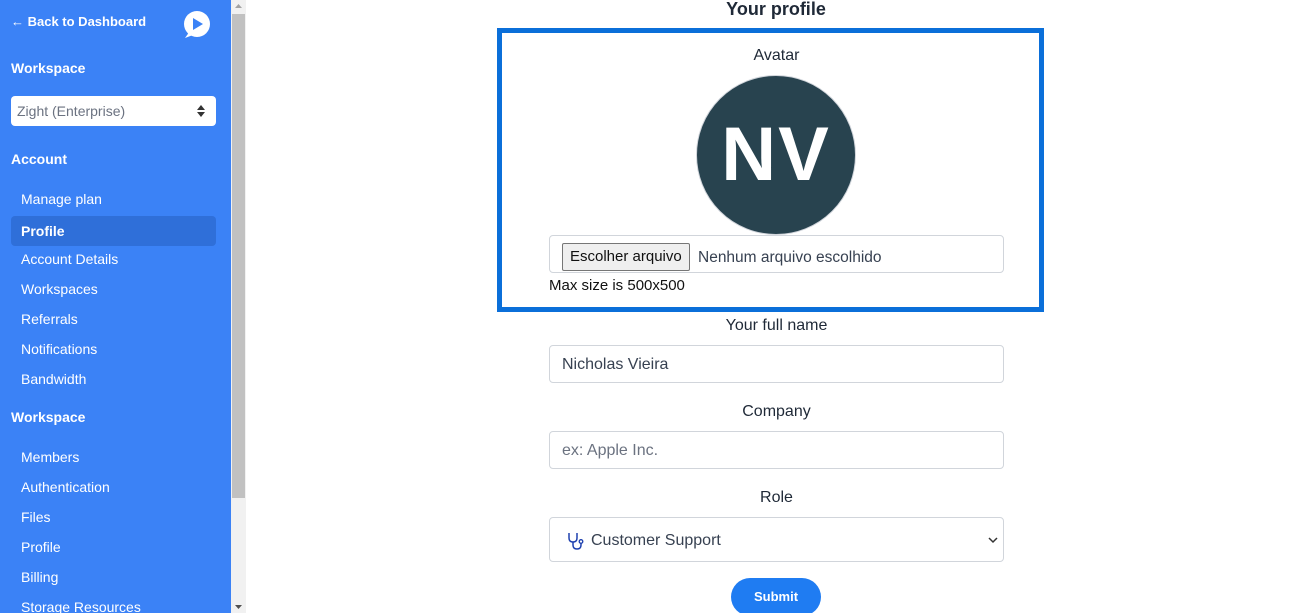 The image size is (1303, 613). Describe the element at coordinates (113, 457) in the screenshot. I see `sidebar-item-members: Members` at that location.